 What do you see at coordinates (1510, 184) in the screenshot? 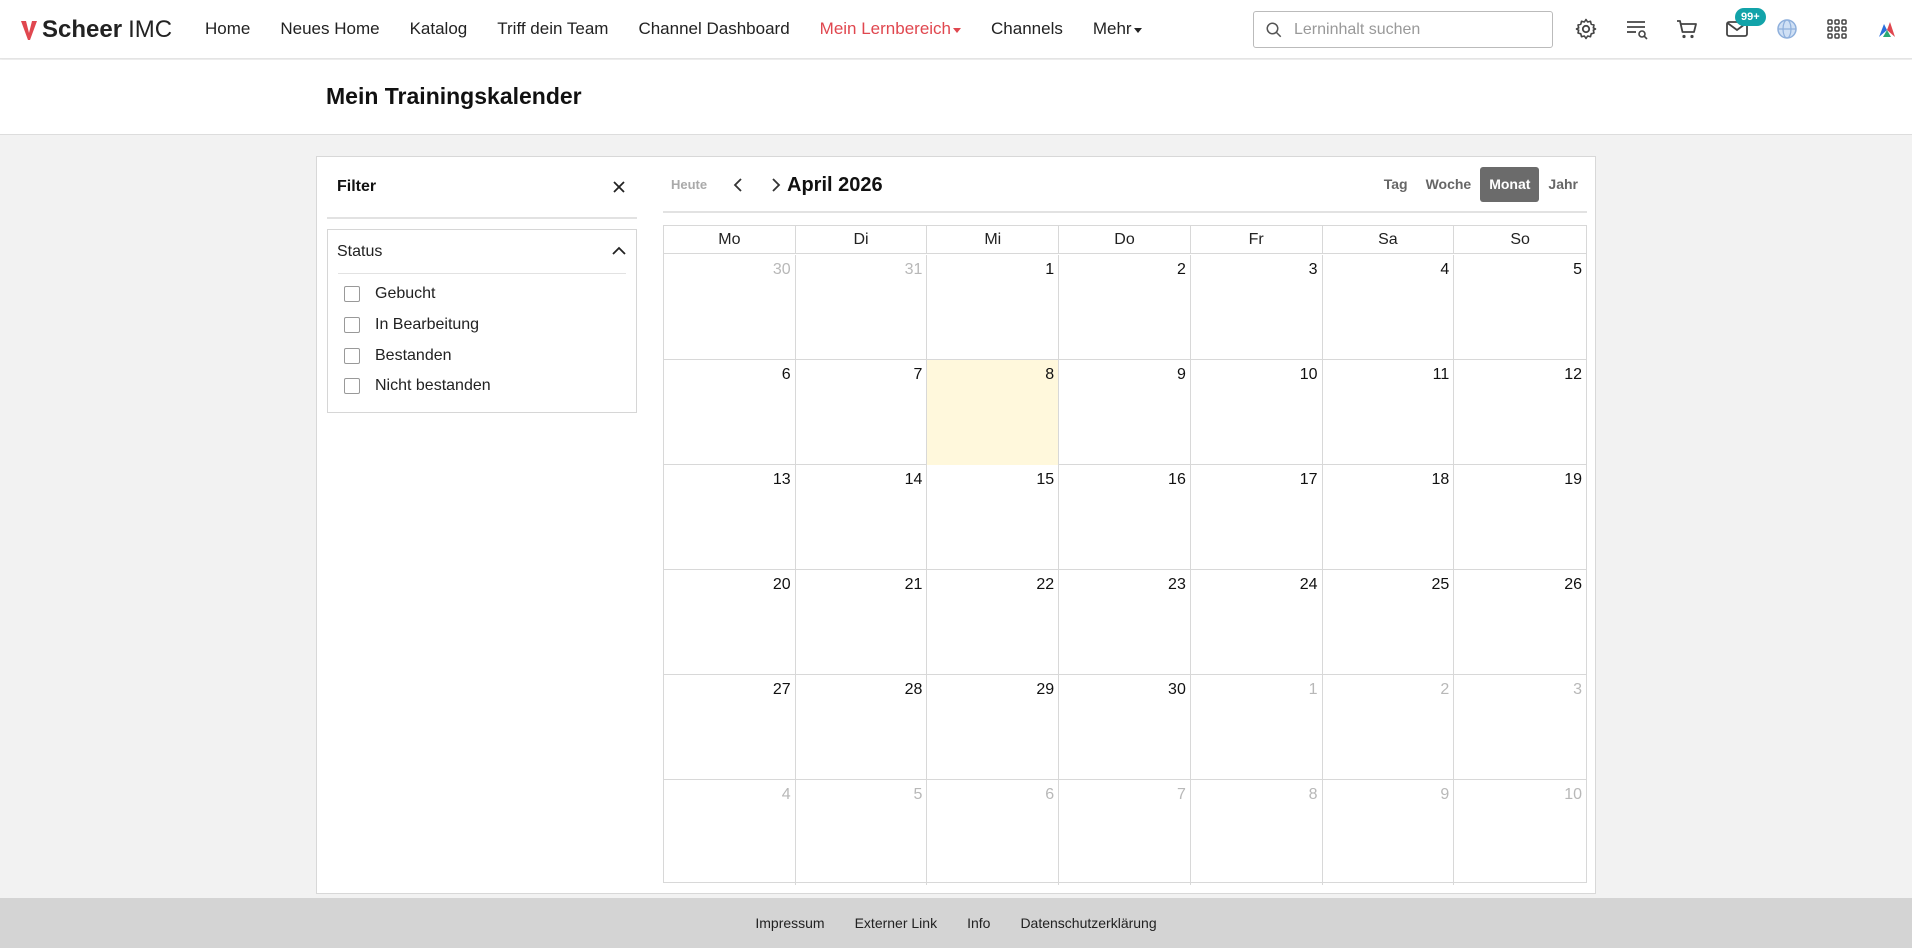
I see `view-button-monat: Monat` at bounding box center [1510, 184].